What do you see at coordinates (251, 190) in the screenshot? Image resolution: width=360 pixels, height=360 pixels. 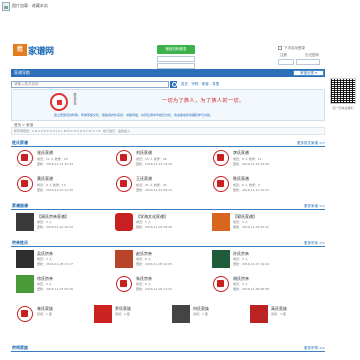 I see `item-date: 更新：2016-11-11 20:07` at bounding box center [251, 190].